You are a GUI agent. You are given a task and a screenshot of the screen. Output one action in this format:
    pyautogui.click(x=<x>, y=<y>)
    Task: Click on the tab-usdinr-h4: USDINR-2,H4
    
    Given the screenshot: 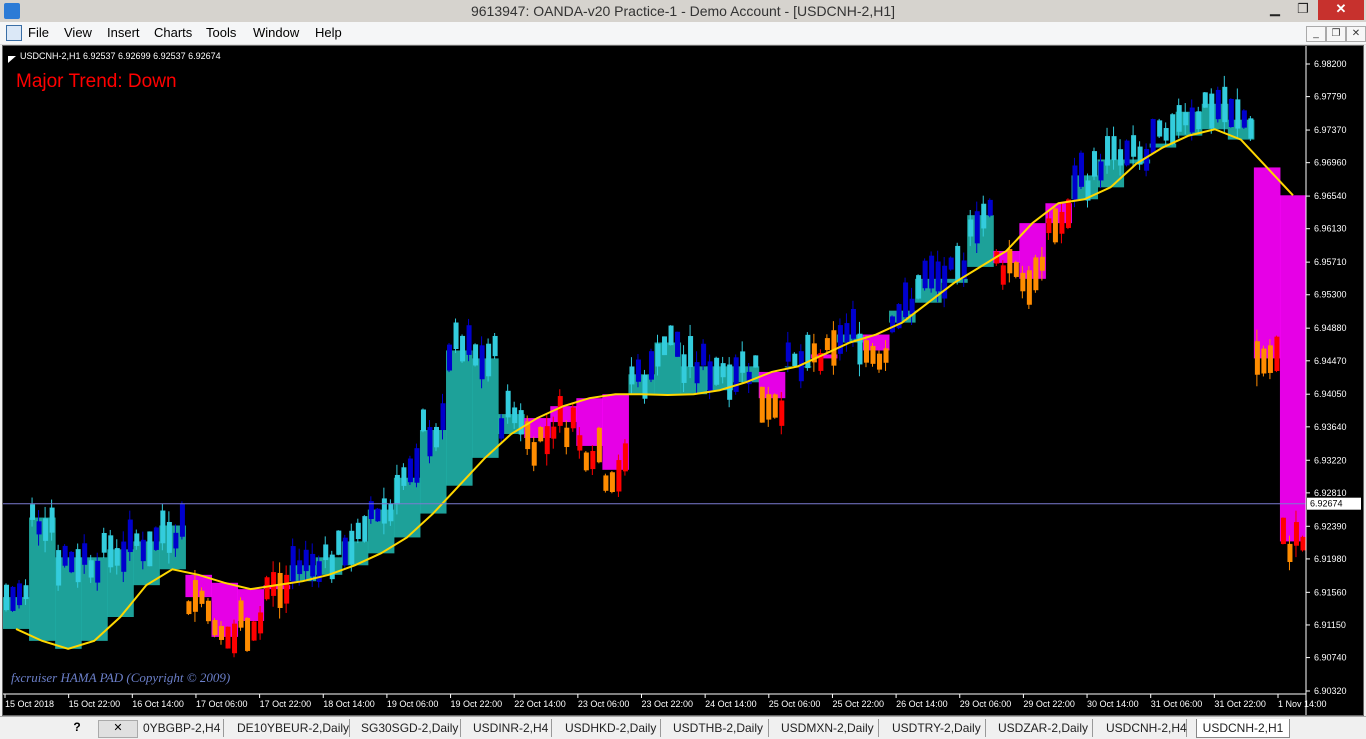 What is the action you would take?
    pyautogui.click(x=512, y=728)
    